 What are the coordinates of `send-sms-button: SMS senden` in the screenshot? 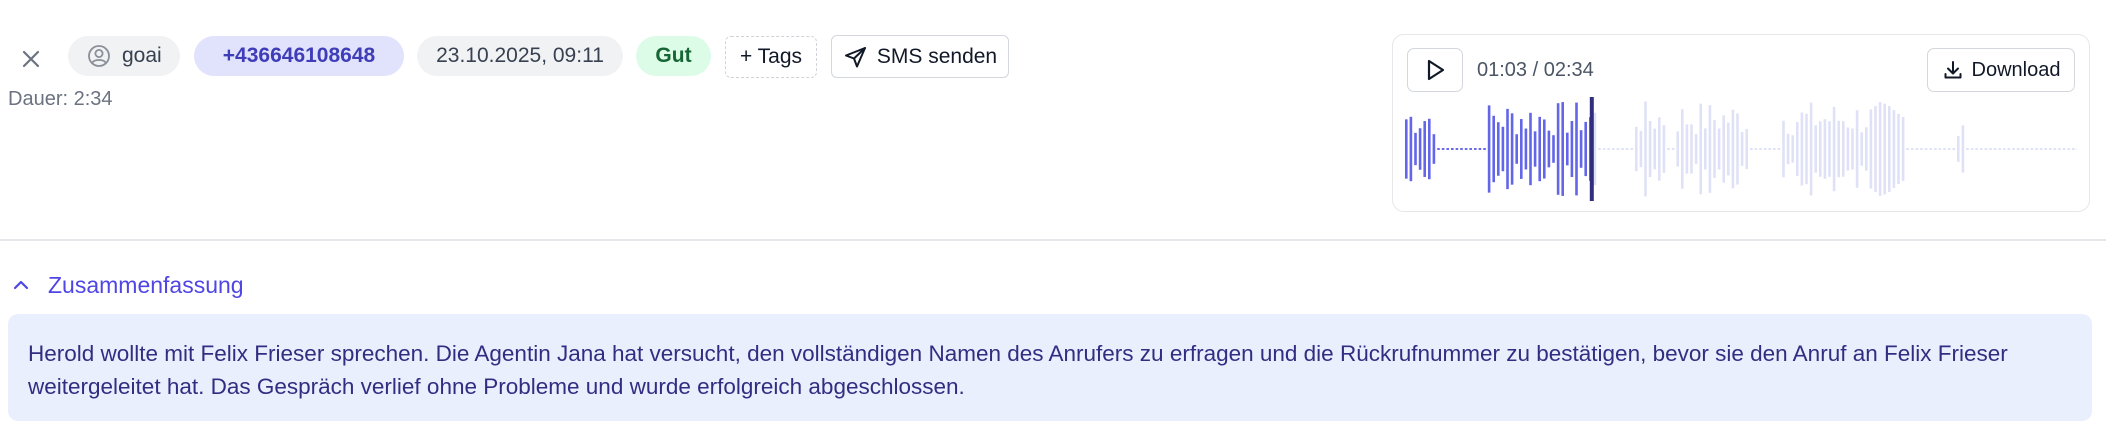 It's located at (920, 56).